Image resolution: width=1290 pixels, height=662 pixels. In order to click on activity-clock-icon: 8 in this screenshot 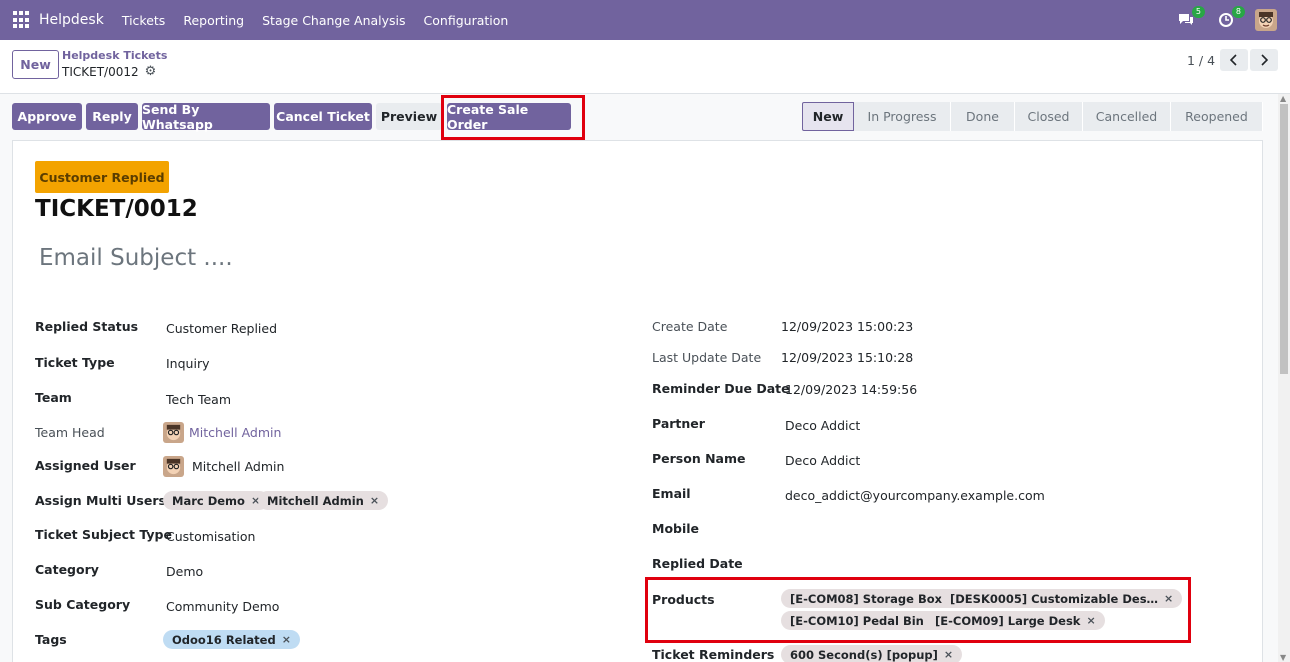, I will do `click(1230, 18)`.